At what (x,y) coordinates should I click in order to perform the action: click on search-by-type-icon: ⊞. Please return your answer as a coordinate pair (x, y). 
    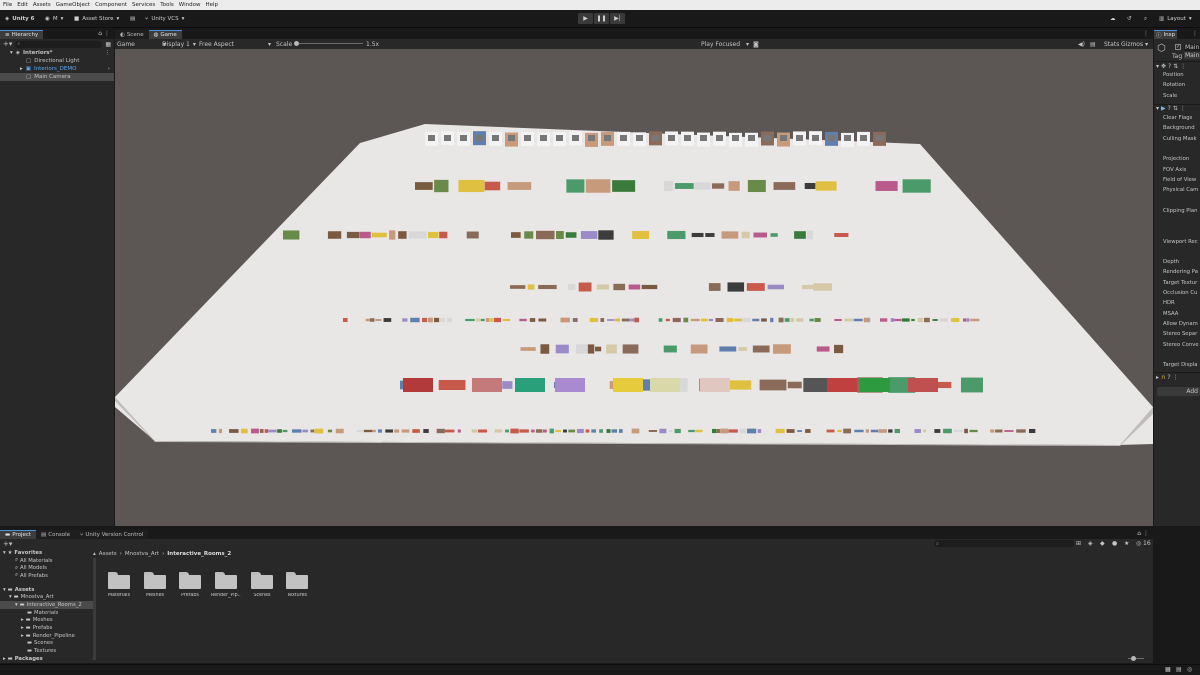
    Looking at the image, I should click on (1078, 543).